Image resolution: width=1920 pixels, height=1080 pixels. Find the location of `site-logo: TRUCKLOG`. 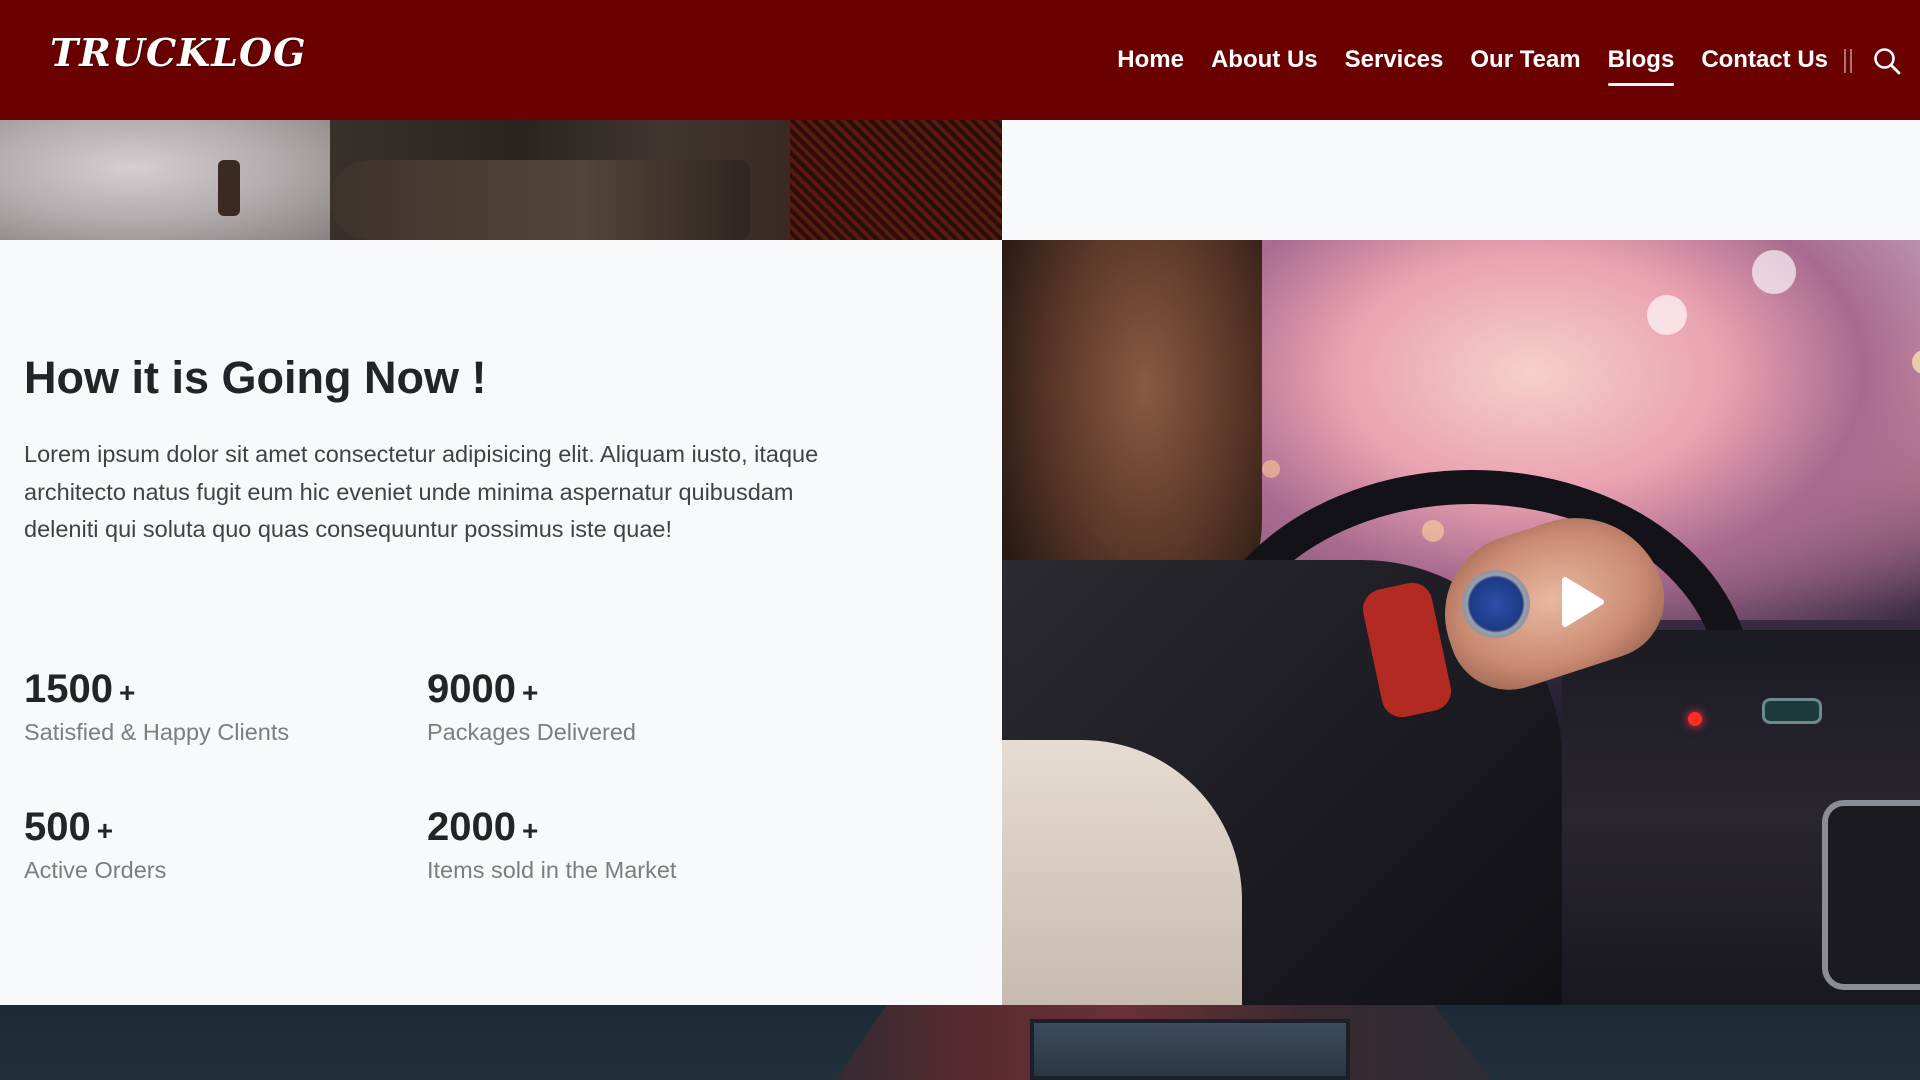

site-logo: TRUCKLOG is located at coordinates (178, 52).